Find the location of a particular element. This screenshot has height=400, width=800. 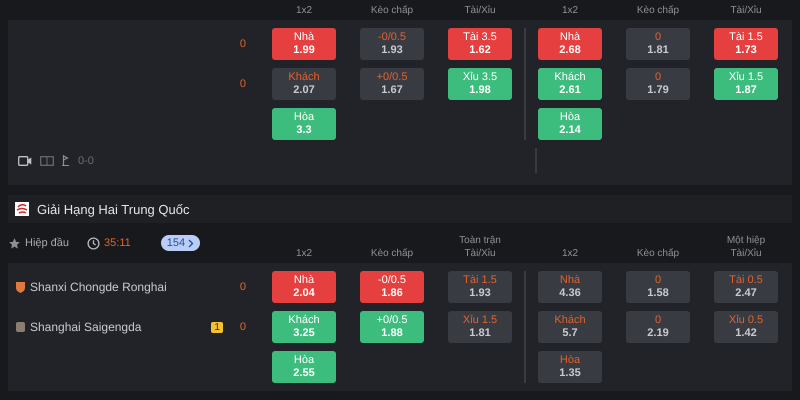

star-icon is located at coordinates (14, 243).